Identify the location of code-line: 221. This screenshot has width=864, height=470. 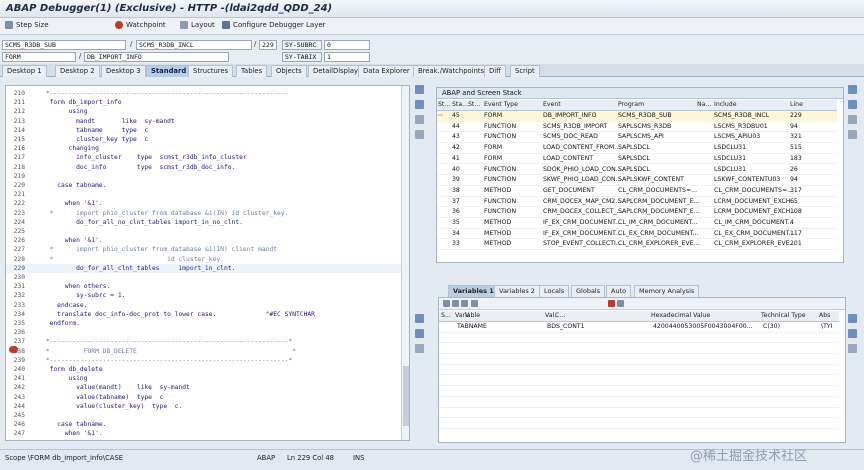
(207, 194).